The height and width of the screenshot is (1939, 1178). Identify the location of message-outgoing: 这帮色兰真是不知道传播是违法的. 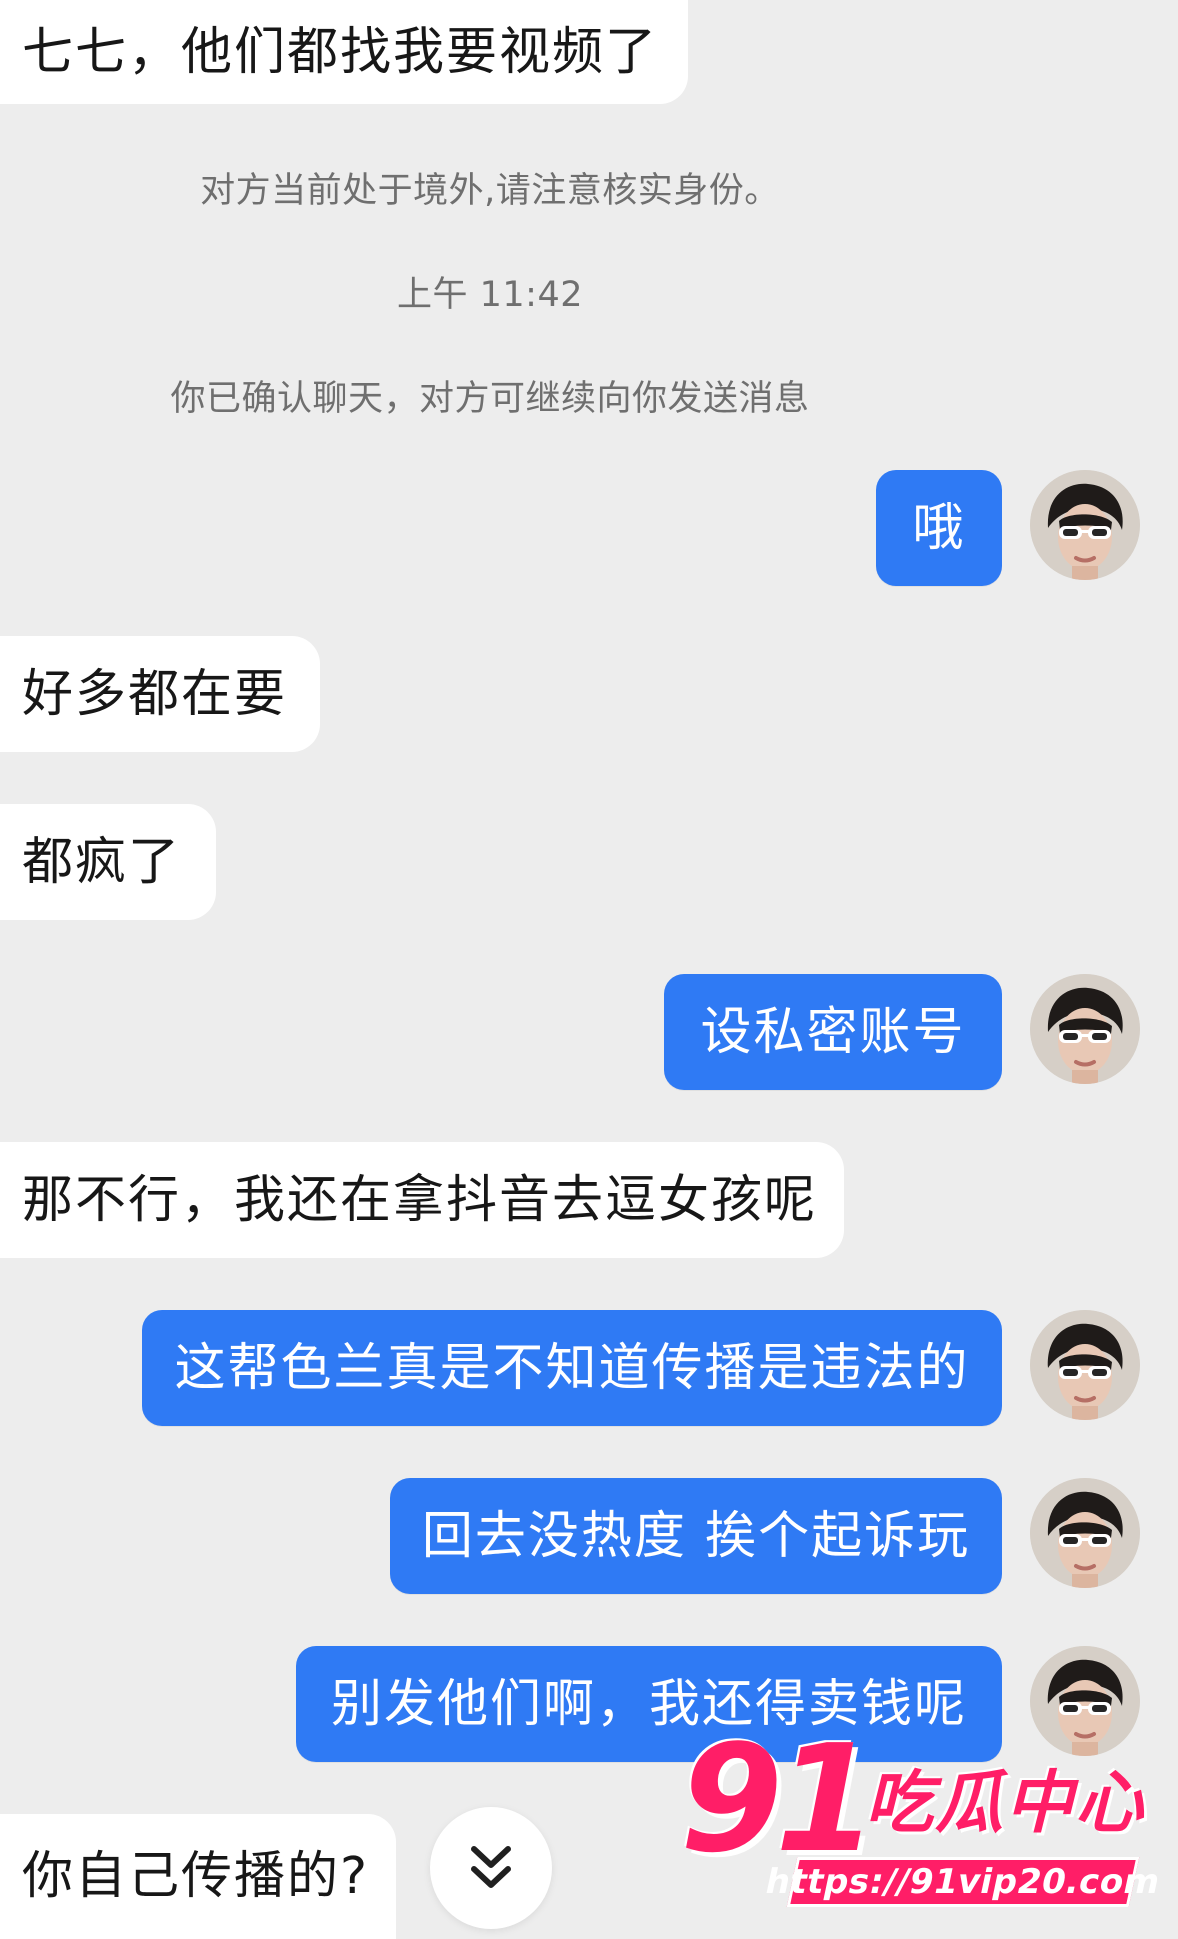
(572, 1368).